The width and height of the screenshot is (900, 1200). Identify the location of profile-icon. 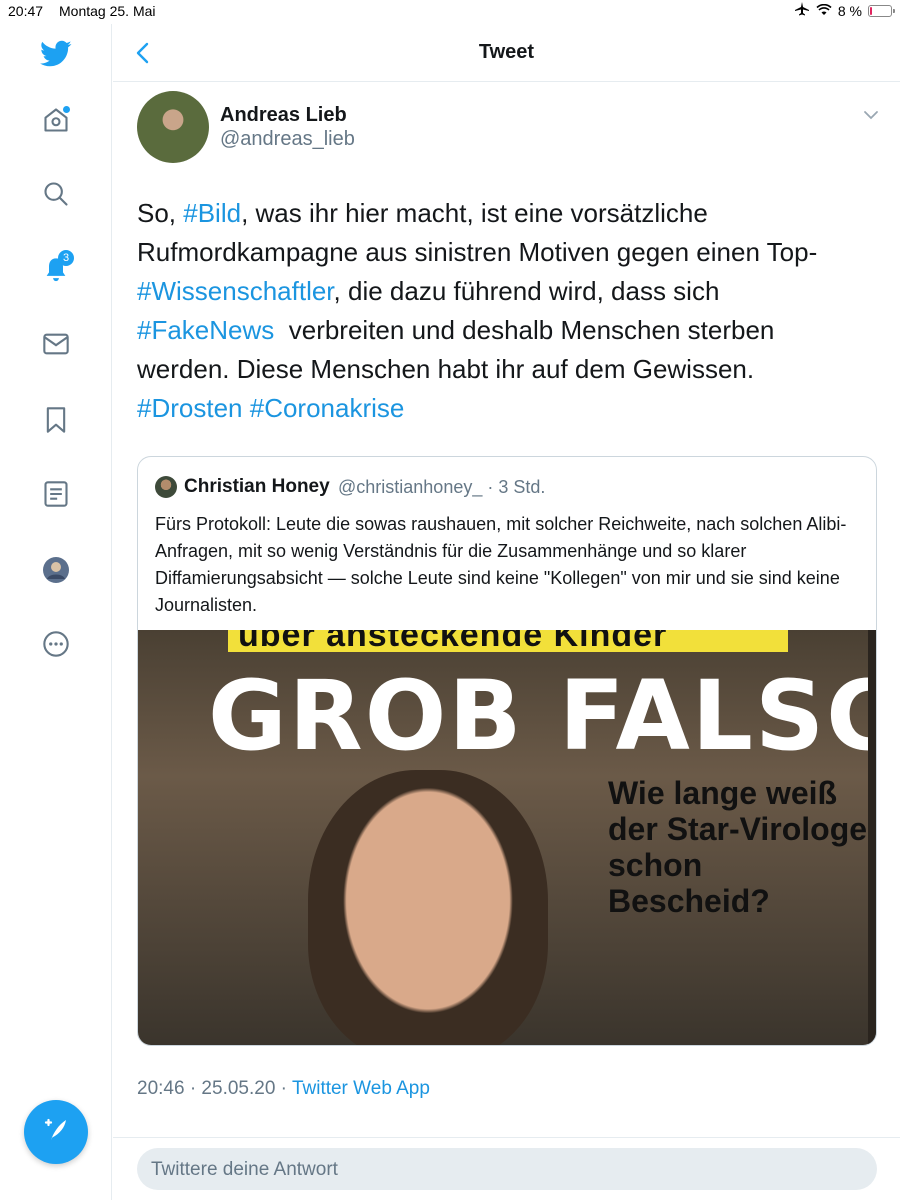
(56, 570).